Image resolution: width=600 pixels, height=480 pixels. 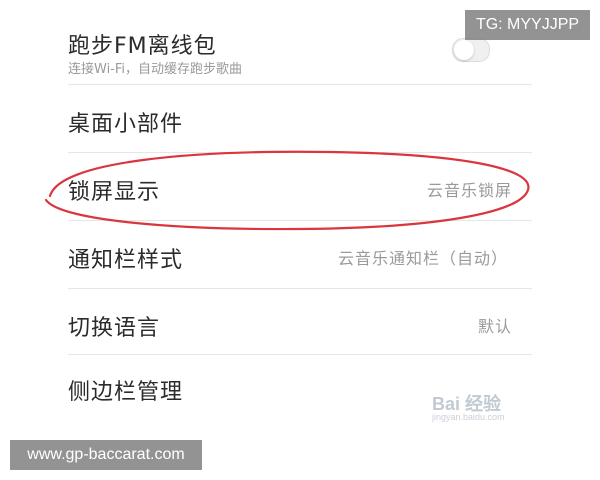 What do you see at coordinates (300, 186) in the screenshot?
I see `settings-row-lockscreen-display: 锁屏显示 云音乐锁屏` at bounding box center [300, 186].